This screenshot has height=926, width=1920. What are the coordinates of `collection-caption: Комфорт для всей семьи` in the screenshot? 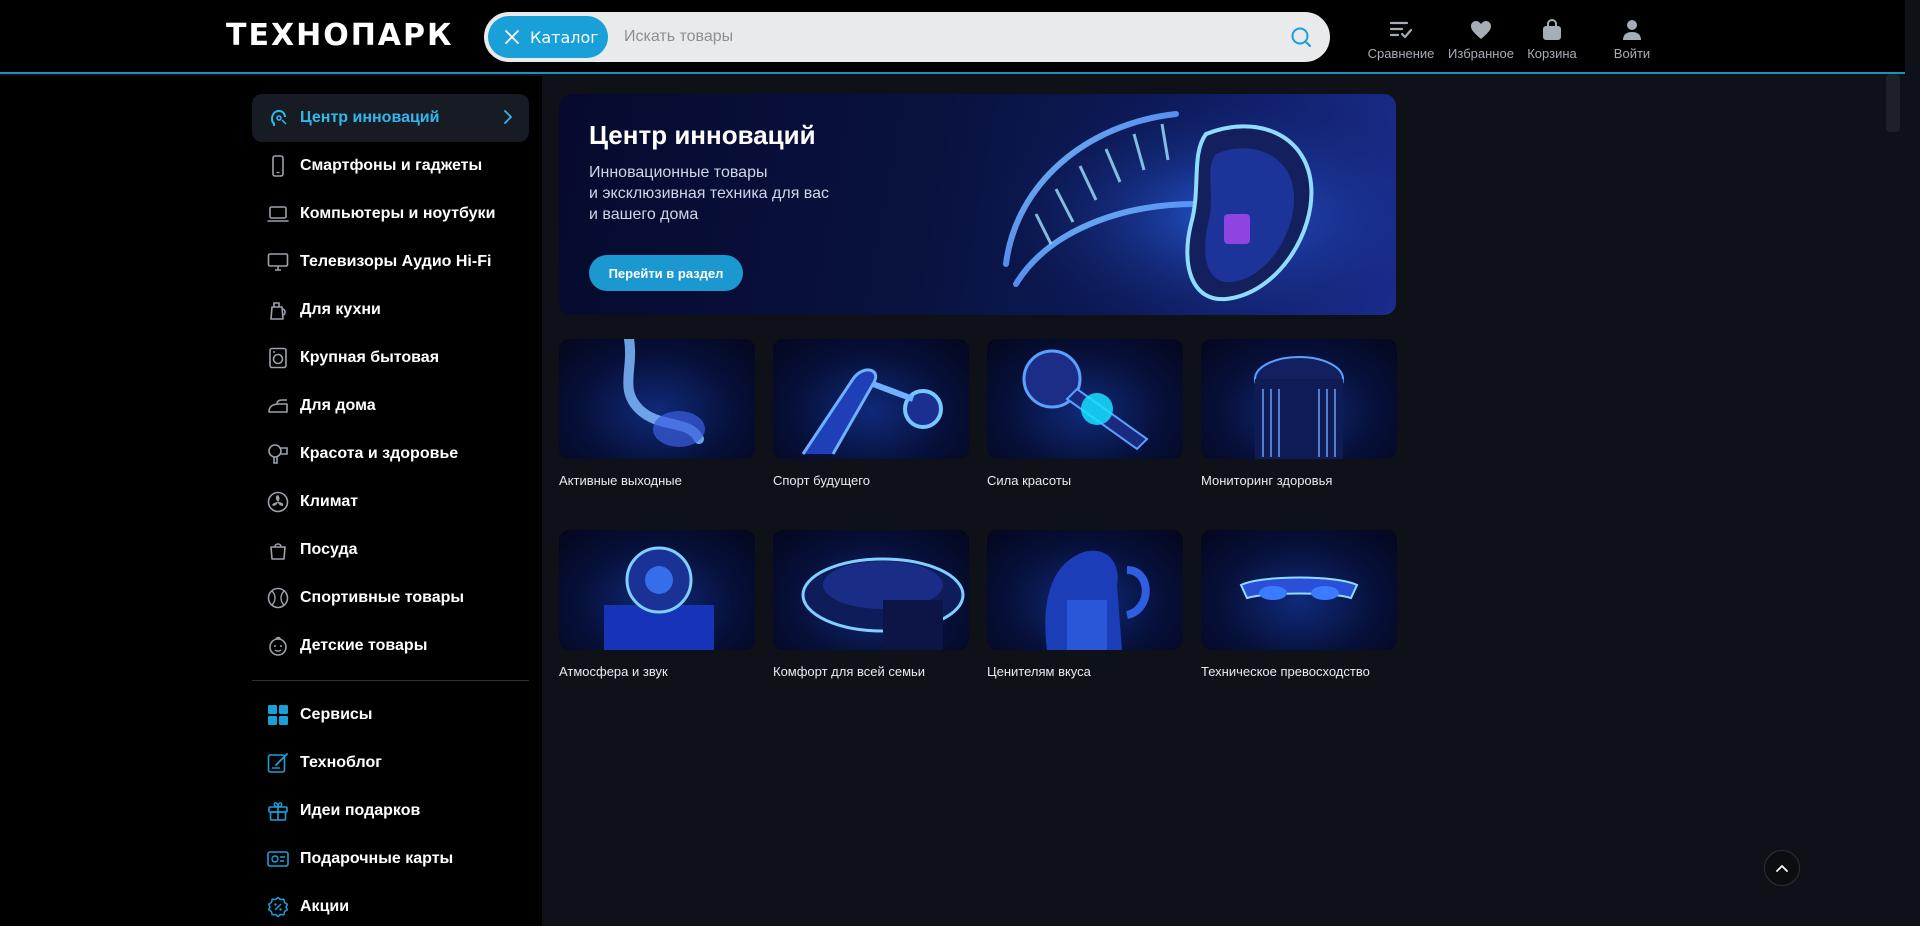 It's located at (849, 671).